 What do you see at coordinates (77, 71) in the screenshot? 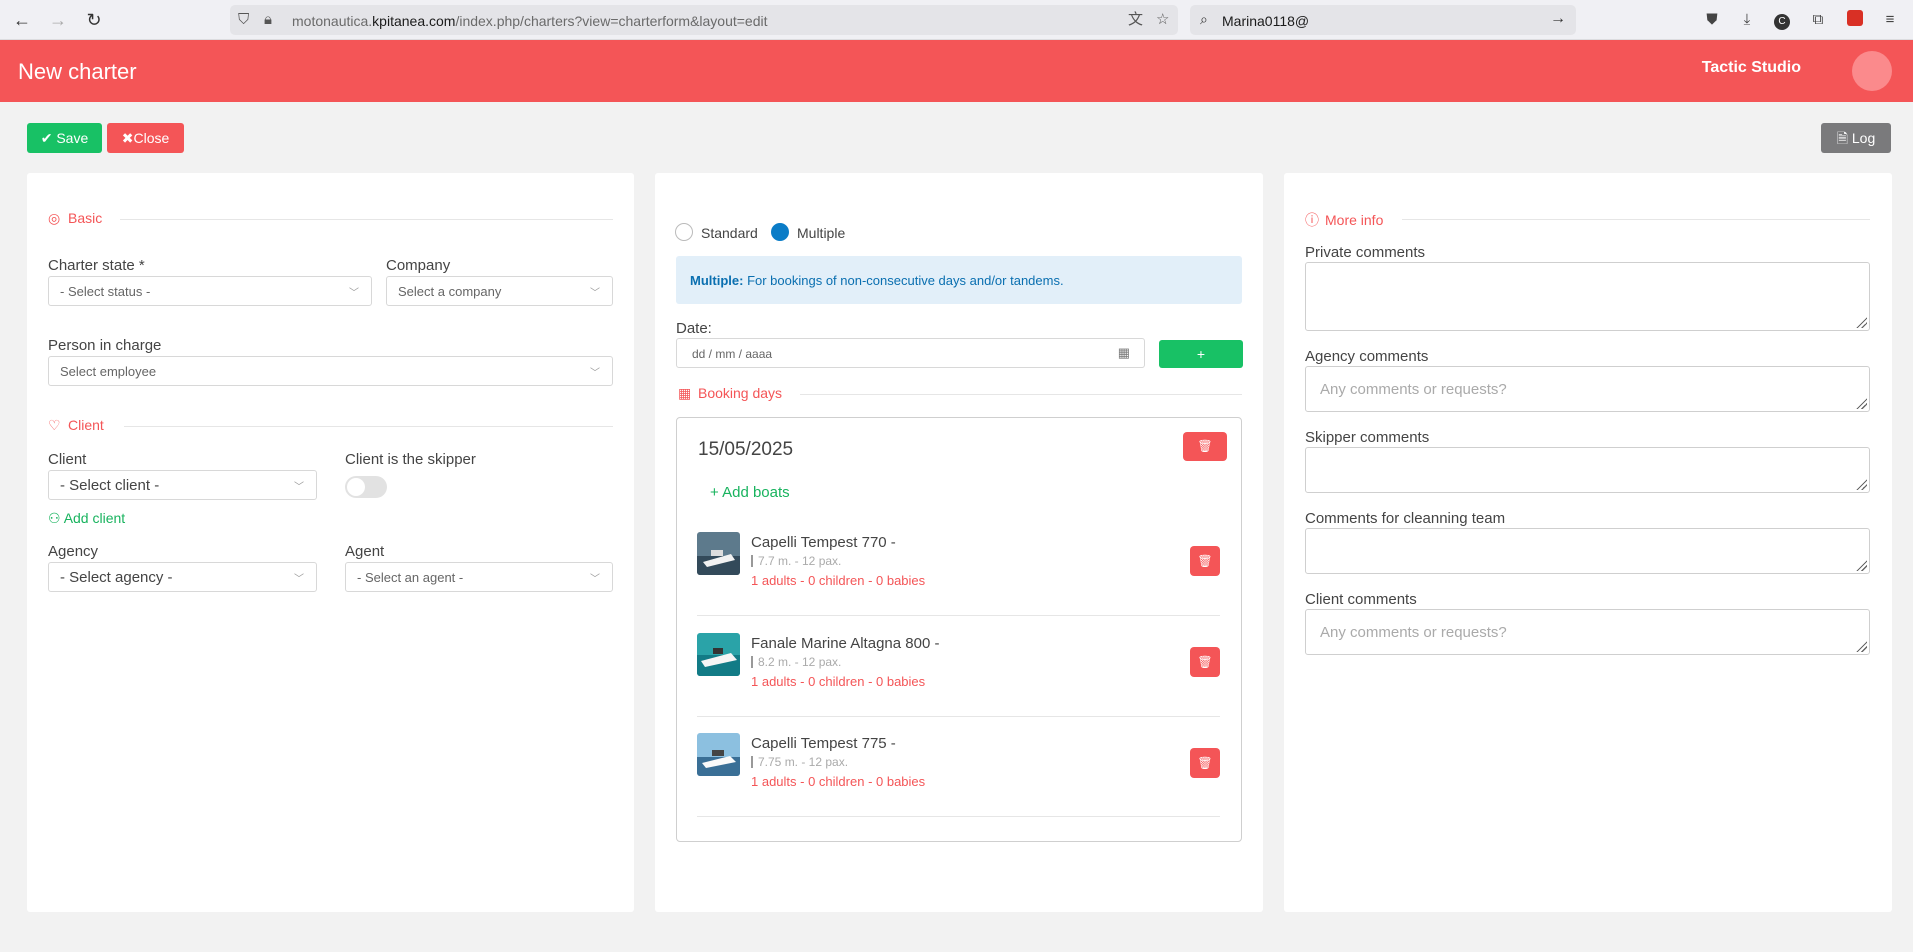
I see `page-title: New charter` at bounding box center [77, 71].